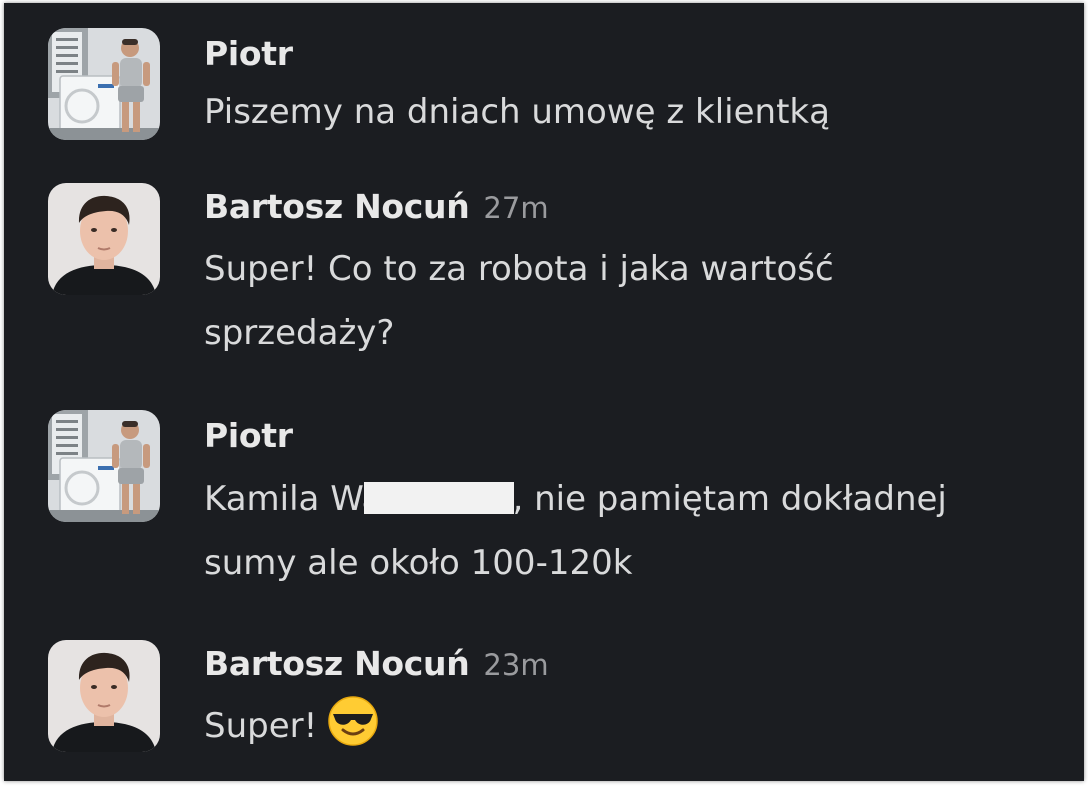 Image resolution: width=1088 pixels, height=788 pixels. I want to click on message-author: Bartosz Nocuń 23m, so click(376, 664).